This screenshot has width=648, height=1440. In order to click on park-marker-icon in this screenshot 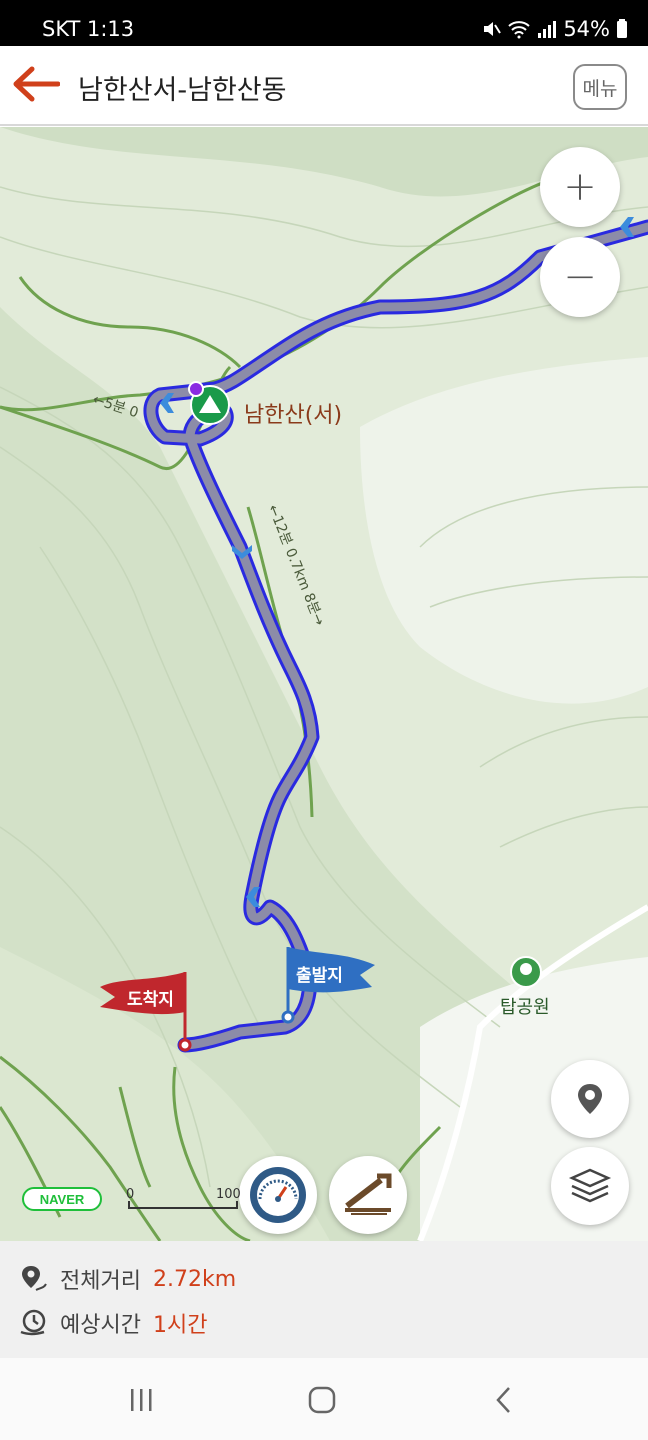, I will do `click(526, 972)`.